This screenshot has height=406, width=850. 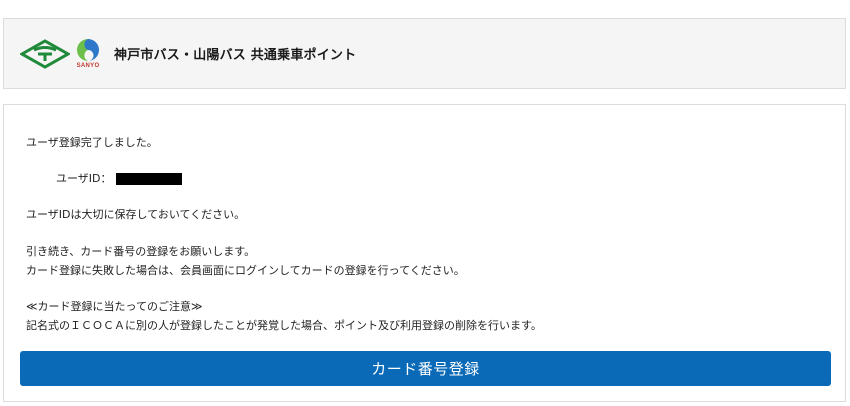 I want to click on header-logos: SANYO, so click(x=61, y=54).